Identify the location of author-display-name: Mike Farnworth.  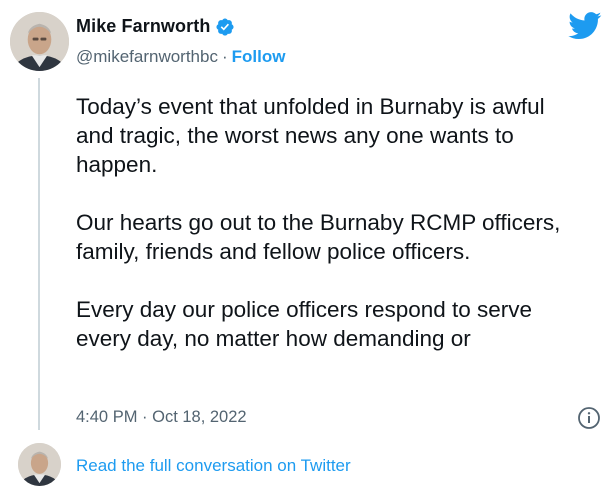
(143, 26).